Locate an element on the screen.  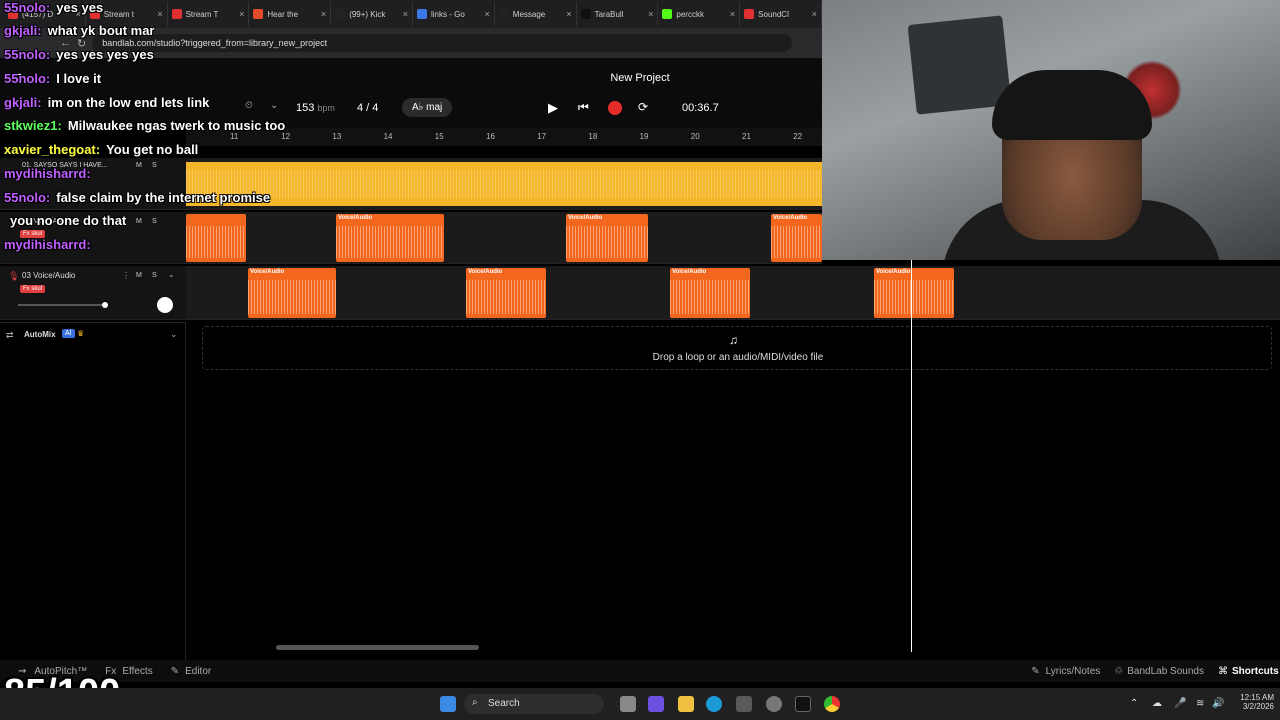
clock: 12:15 AM 3/2/2026 is located at coordinates (1253, 702).